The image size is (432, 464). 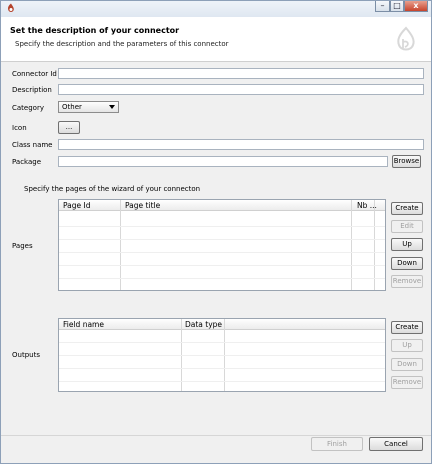 I want to click on category-select: Other, so click(x=88, y=107).